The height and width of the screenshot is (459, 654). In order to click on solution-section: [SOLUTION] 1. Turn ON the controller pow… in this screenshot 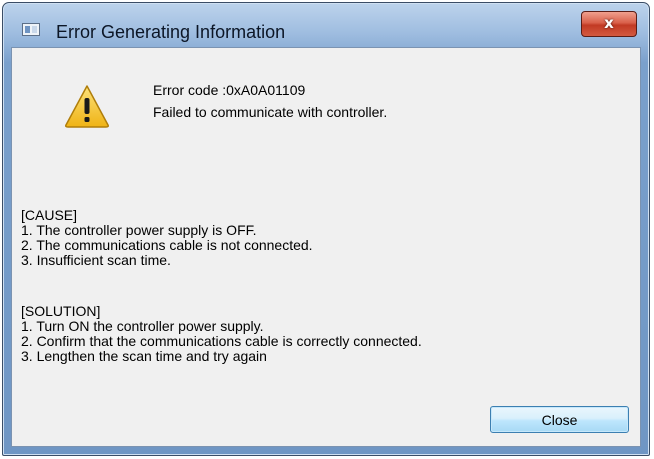, I will do `click(221, 334)`.